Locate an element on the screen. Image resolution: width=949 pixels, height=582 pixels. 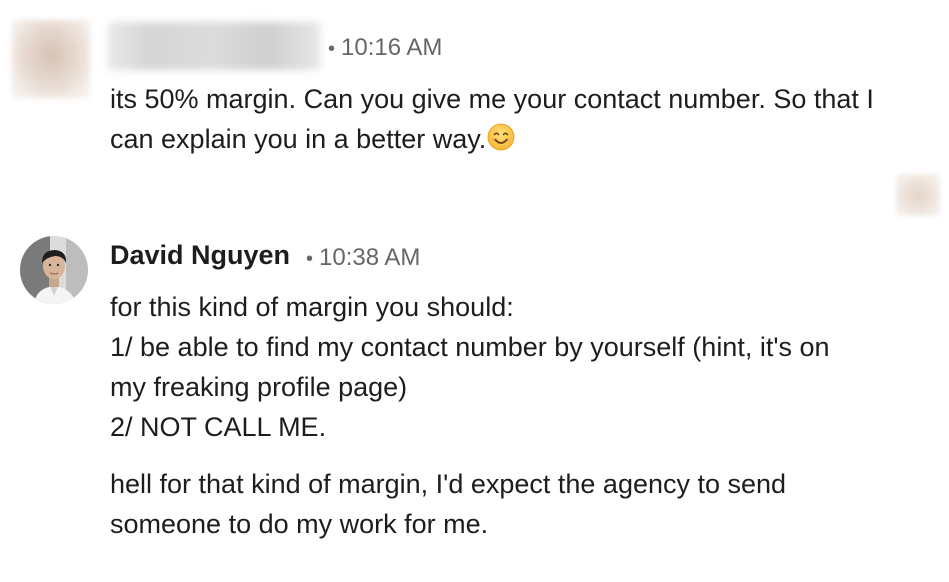
message-line: can explain you in a better way. is located at coordinates (492, 139).